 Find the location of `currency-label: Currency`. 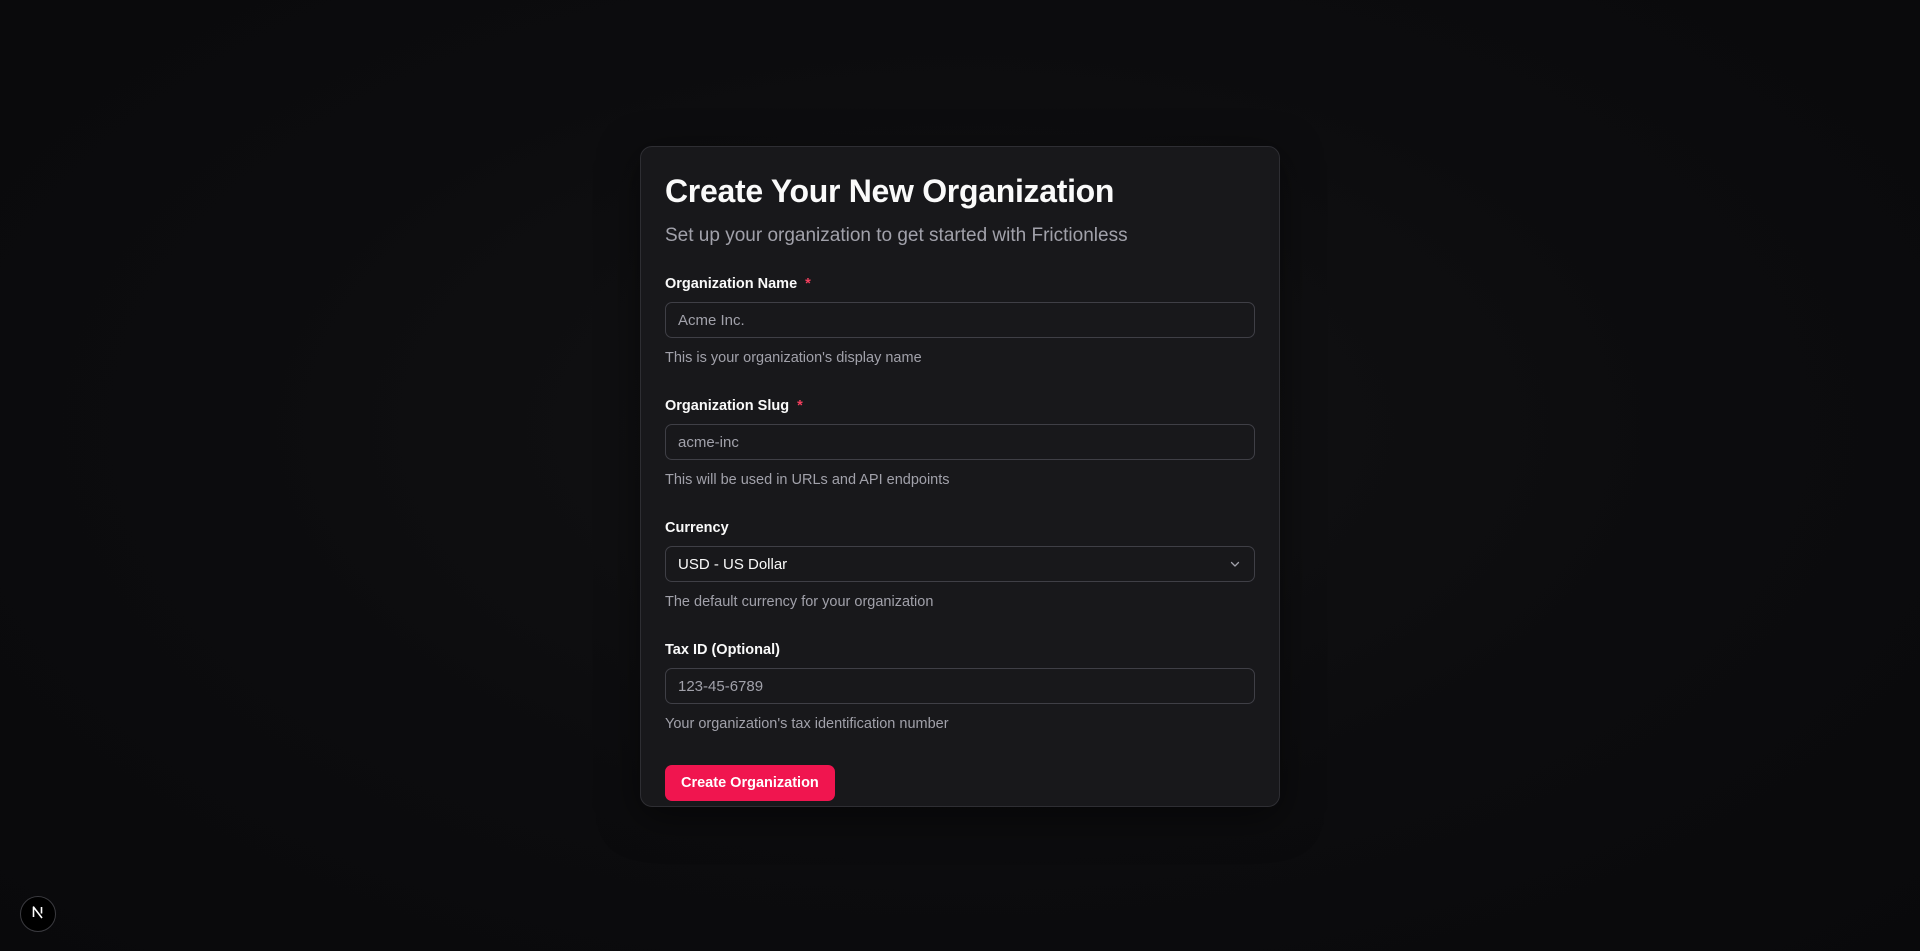

currency-label: Currency is located at coordinates (960, 528).